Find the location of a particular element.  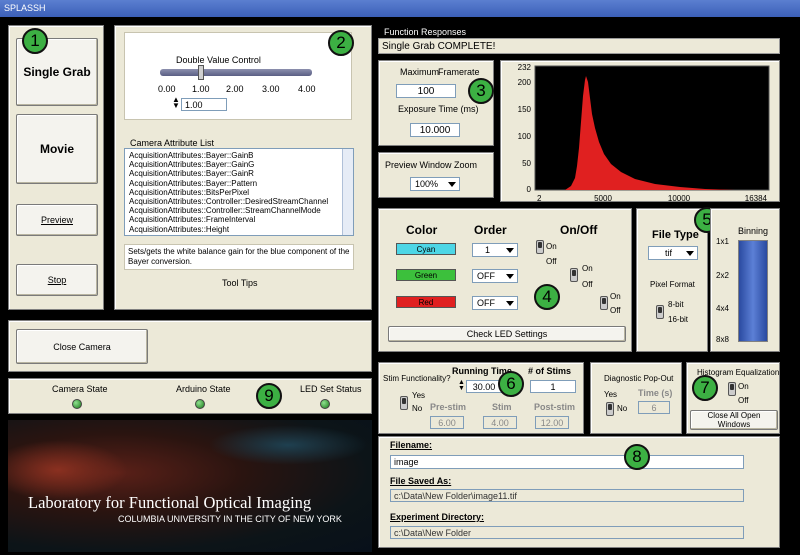

arduino-state-label: Arduino State is located at coordinates (203, 389).